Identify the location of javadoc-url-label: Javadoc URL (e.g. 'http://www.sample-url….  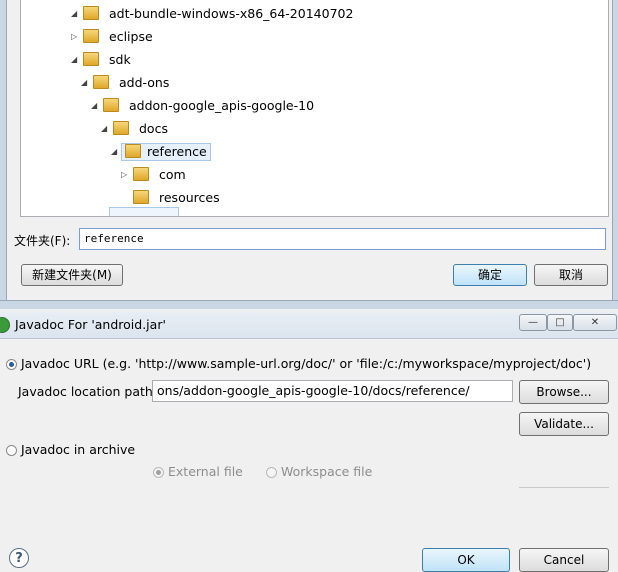
(306, 363).